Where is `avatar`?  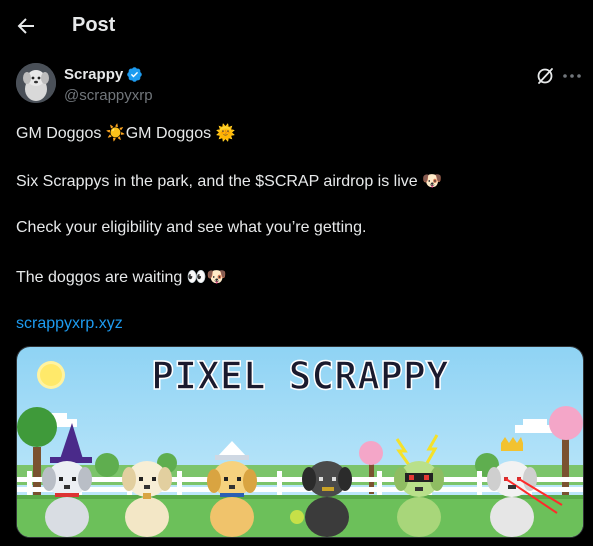
avatar is located at coordinates (36, 83).